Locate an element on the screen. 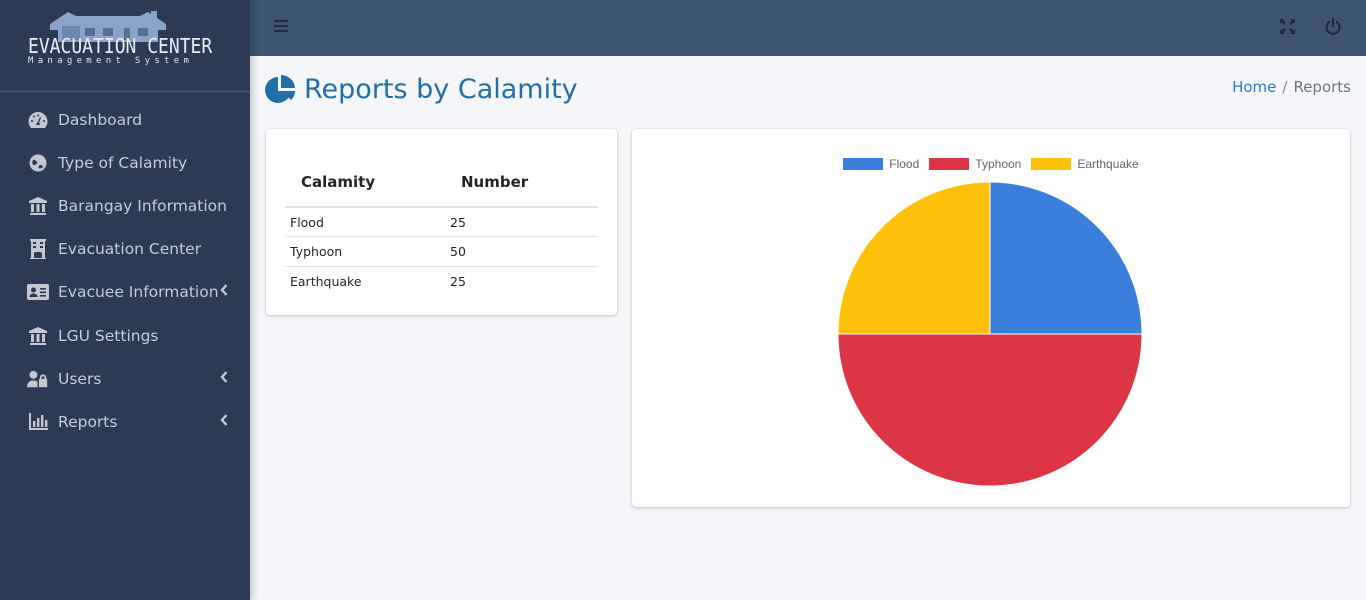 This screenshot has width=1366, height=600. sidebar-item-label: Dashboard is located at coordinates (100, 119).